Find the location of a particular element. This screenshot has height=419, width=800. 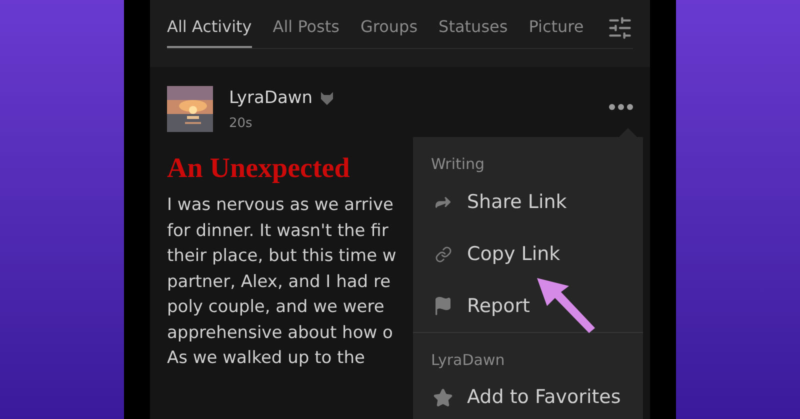

menu-item: Share Link is located at coordinates (528, 202).